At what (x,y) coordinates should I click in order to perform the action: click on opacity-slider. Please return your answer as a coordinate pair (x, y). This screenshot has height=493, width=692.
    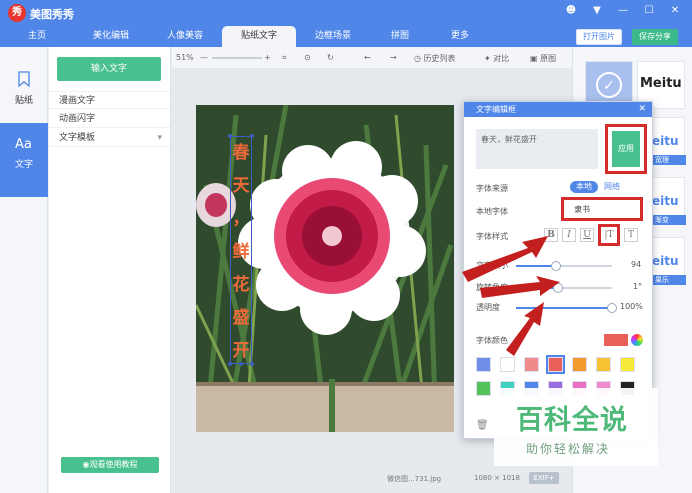
    Looking at the image, I should click on (566, 308).